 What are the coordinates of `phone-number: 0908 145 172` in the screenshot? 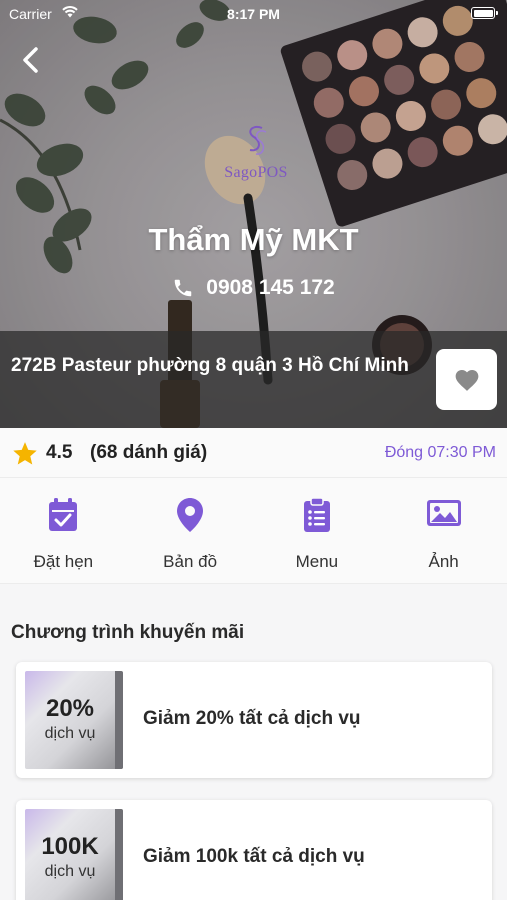 It's located at (270, 287).